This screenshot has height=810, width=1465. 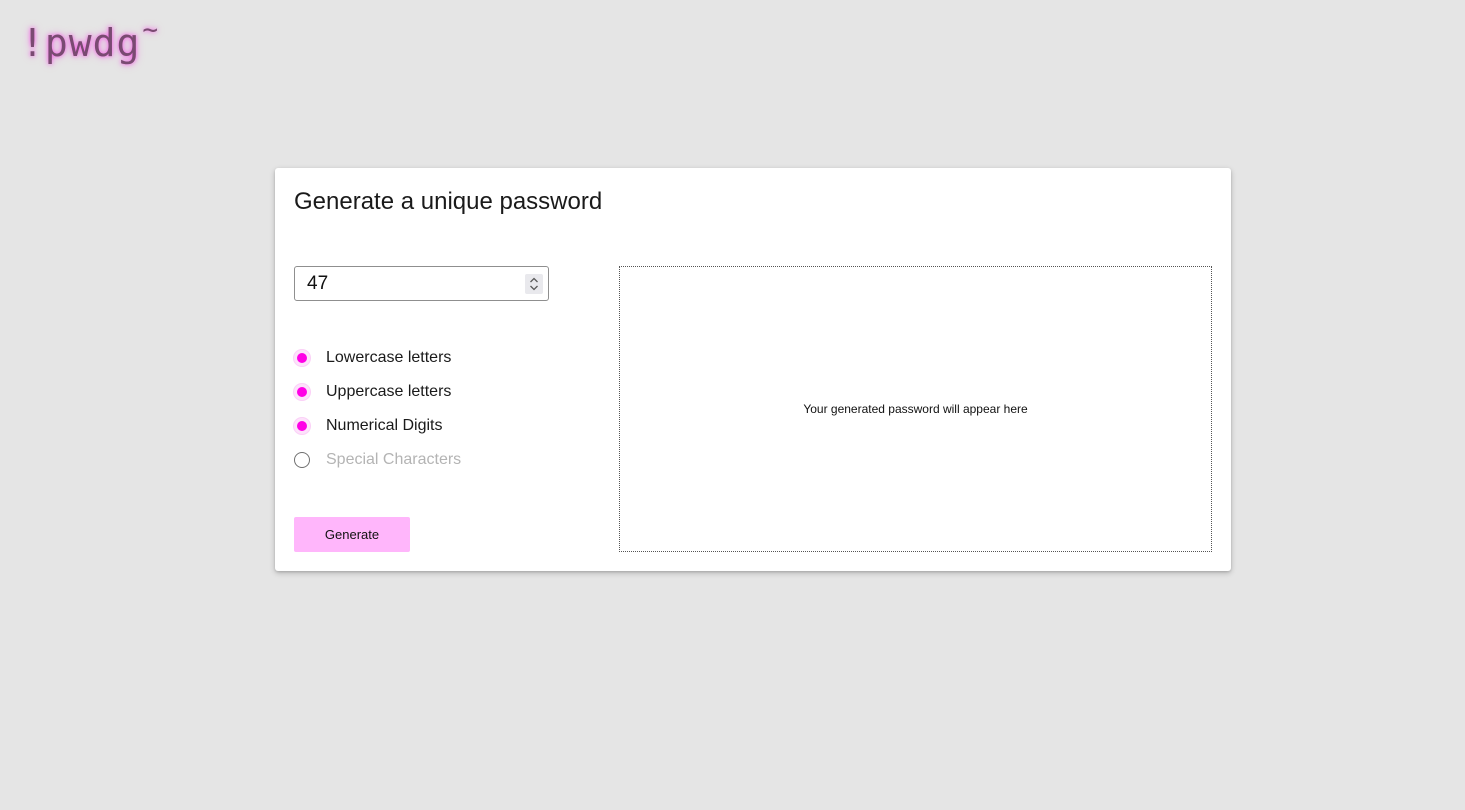 I want to click on generate-button: Generate, so click(x=352, y=534).